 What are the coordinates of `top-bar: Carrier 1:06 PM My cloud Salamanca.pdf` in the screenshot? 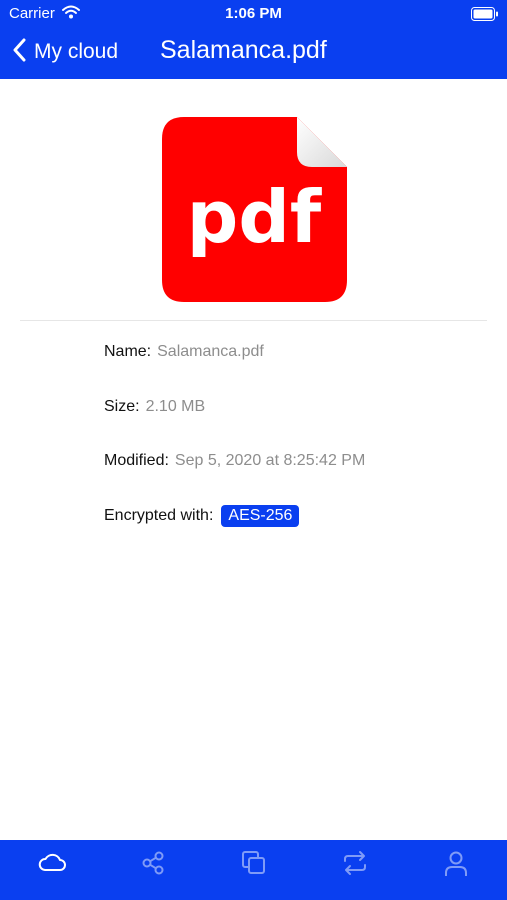 It's located at (253, 39).